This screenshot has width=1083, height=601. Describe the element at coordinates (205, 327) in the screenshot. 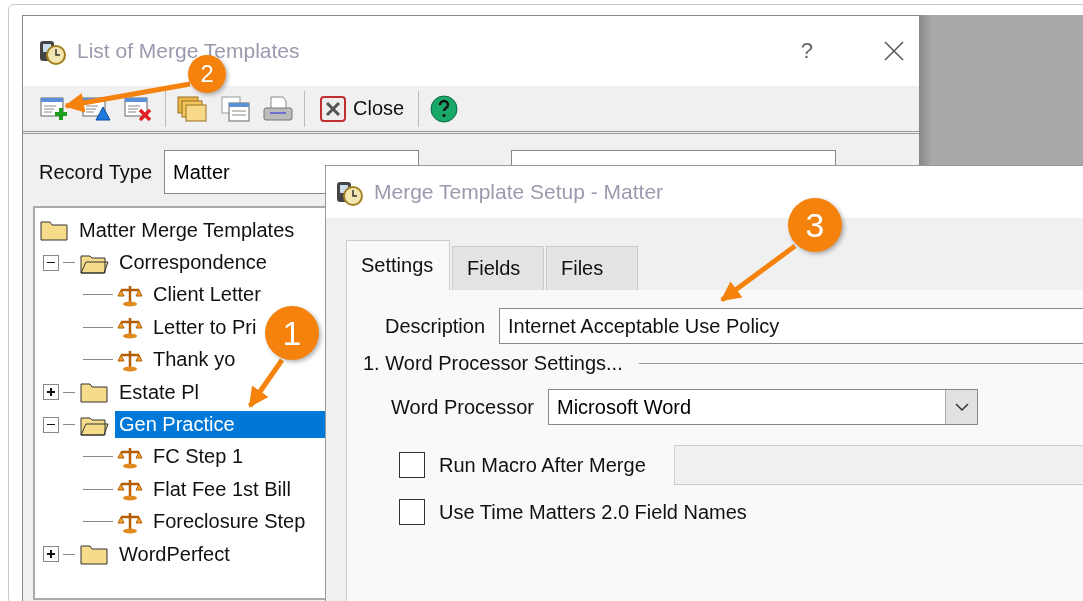

I see `tree-item: Letter to Pri` at that location.